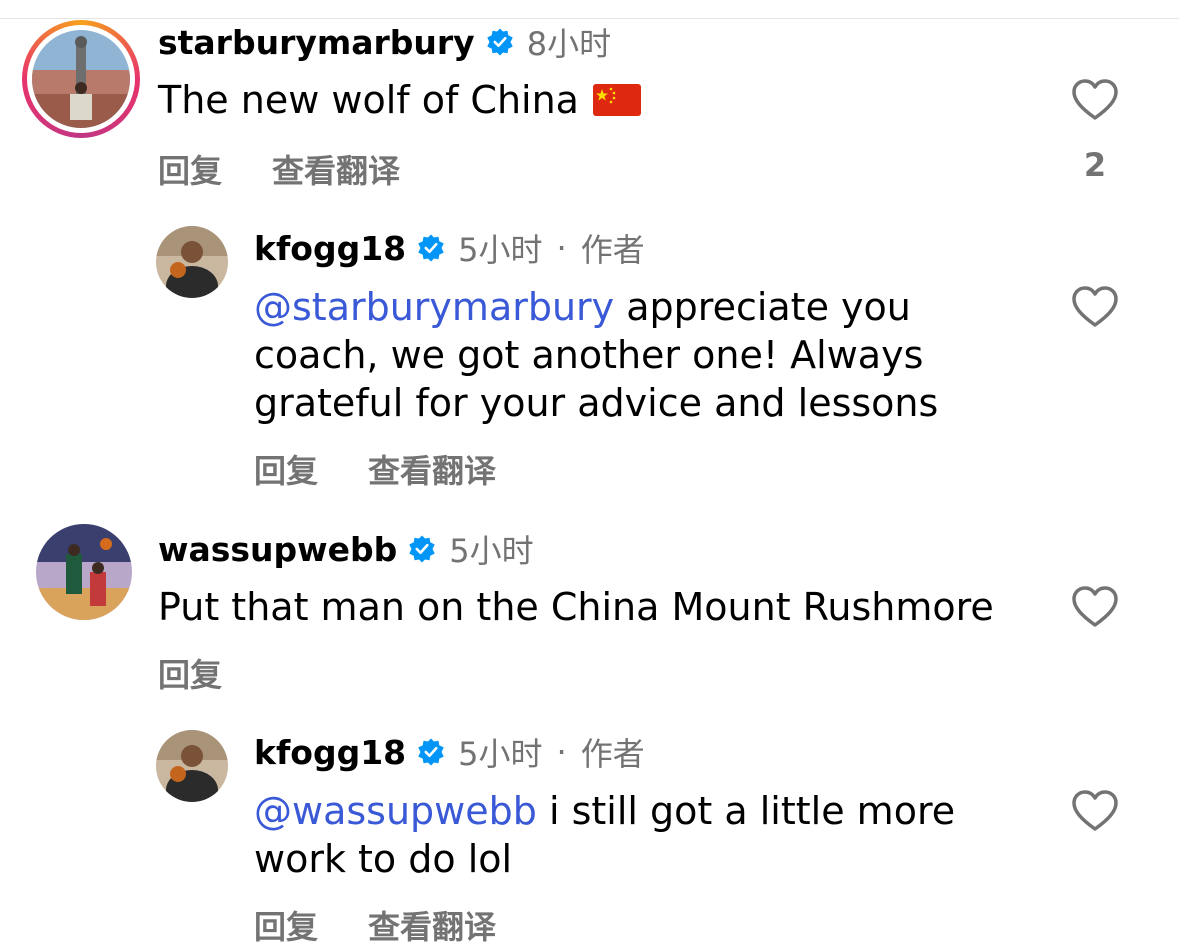  What do you see at coordinates (434, 307) in the screenshot?
I see `mention-link: @starburymarbury` at bounding box center [434, 307].